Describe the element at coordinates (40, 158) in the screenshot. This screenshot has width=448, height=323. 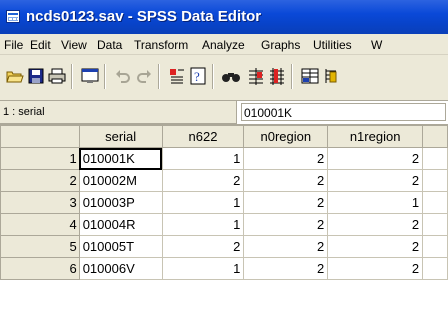
I see `row-header: 1` at that location.